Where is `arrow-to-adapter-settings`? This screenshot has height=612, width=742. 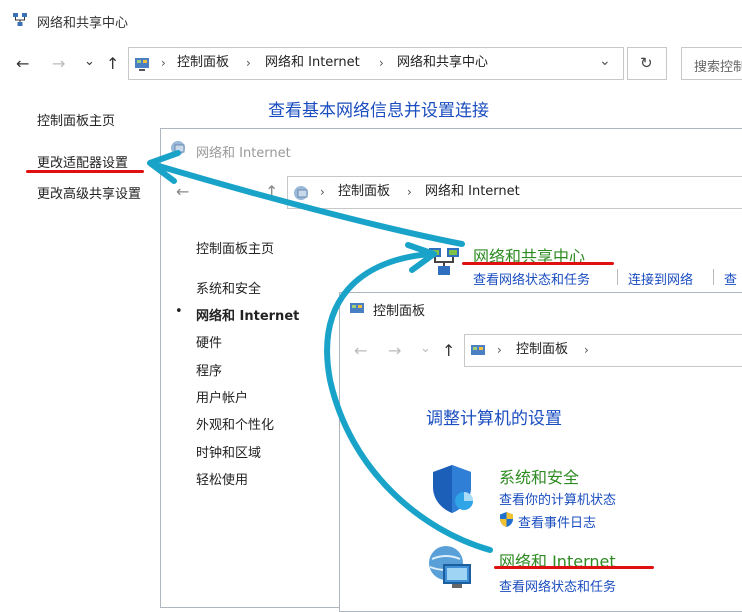
arrow-to-adapter-settings is located at coordinates (307, 204).